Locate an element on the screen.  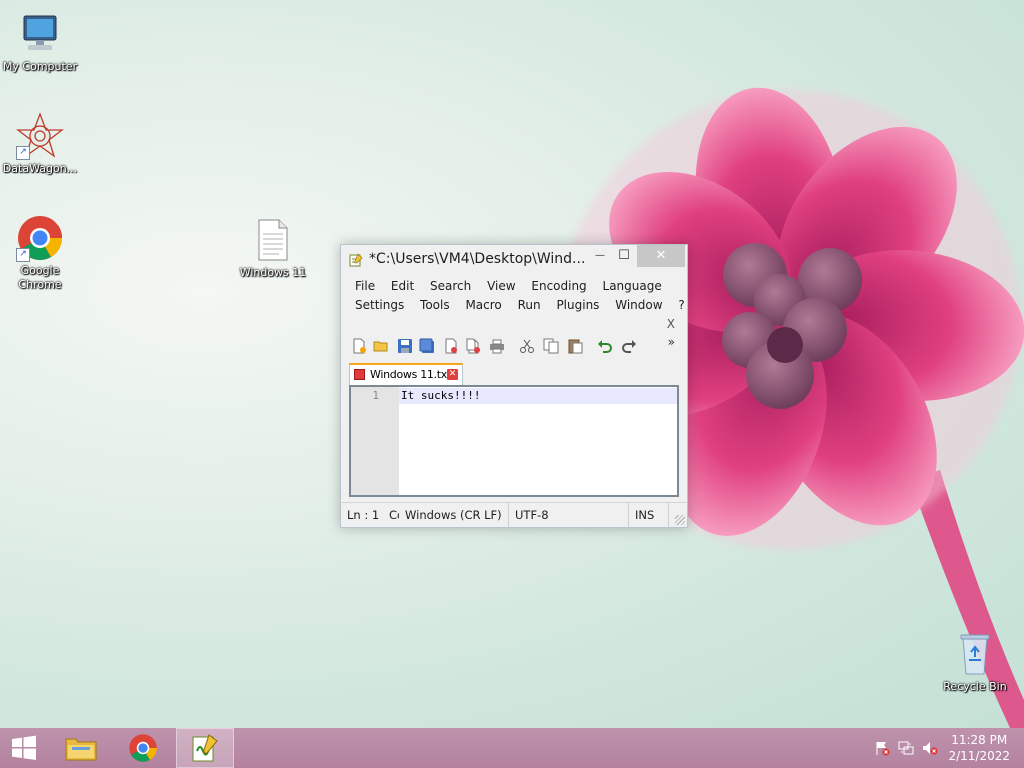
desktop-icon-label: Recycle Bin is located at coordinates (975, 686).